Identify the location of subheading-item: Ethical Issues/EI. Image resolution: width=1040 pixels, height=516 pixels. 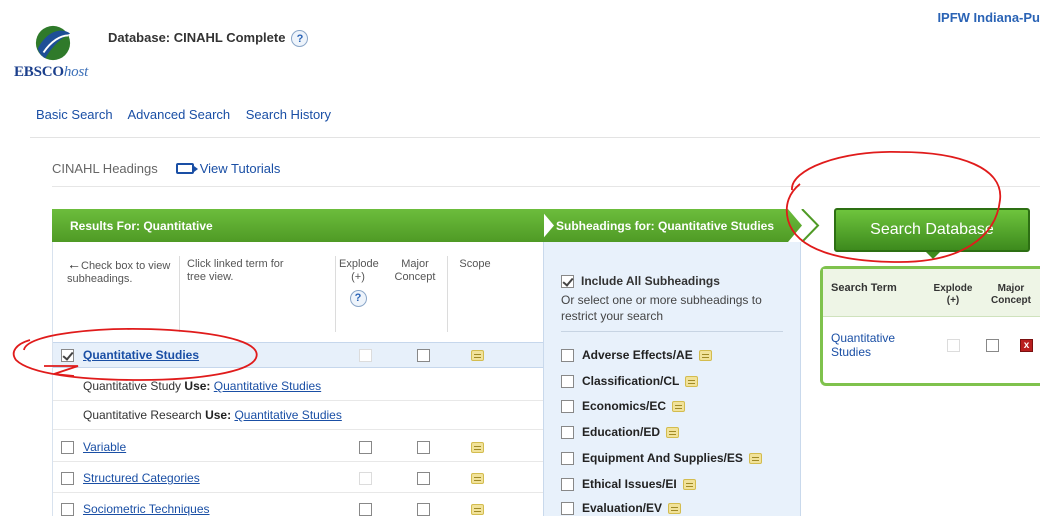
(628, 484).